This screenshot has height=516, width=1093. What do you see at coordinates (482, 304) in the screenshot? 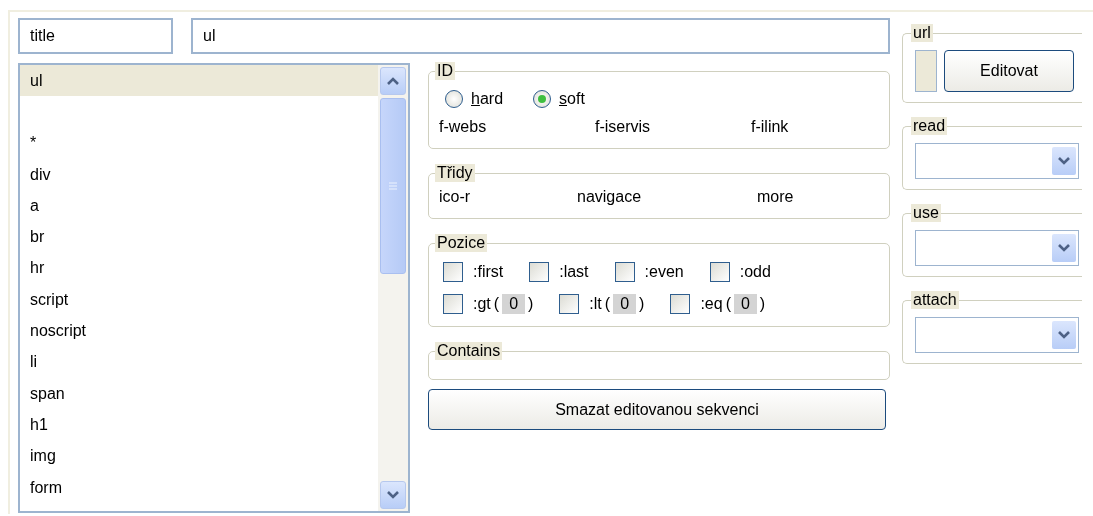
I see `checkbox-label: :gt` at bounding box center [482, 304].